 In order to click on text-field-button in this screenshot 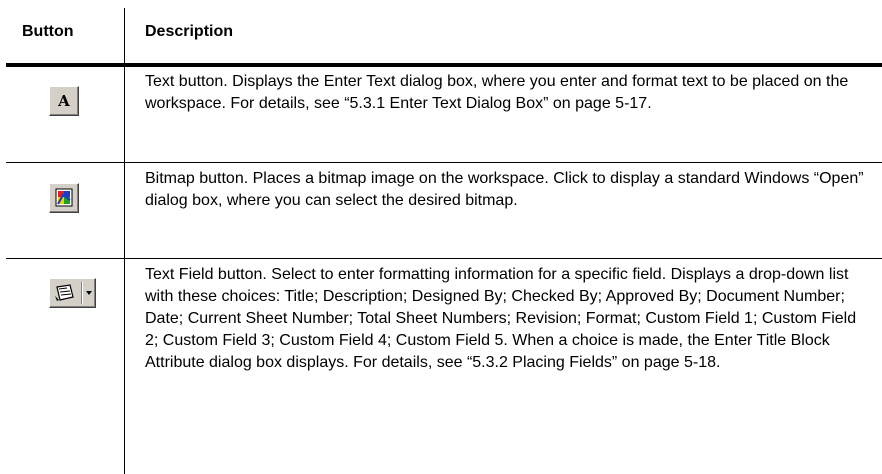, I will do `click(72, 293)`.